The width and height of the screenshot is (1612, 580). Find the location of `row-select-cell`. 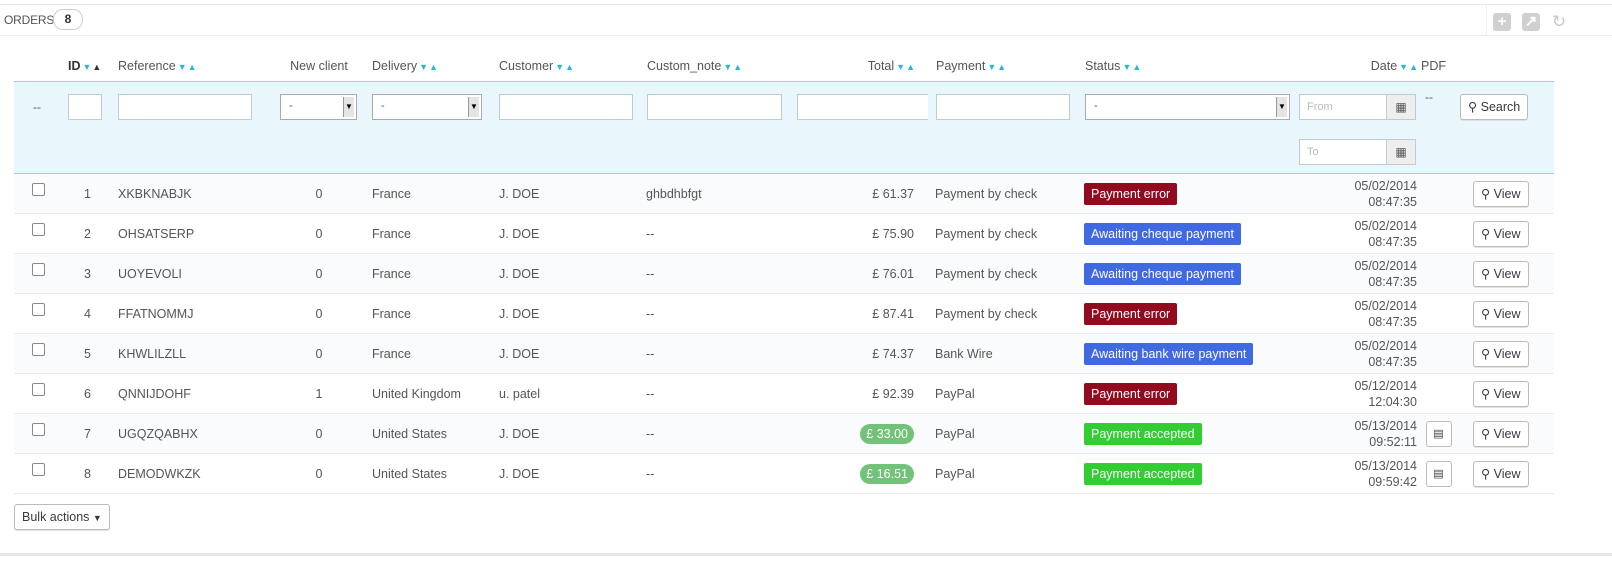

row-select-cell is located at coordinates (41, 393).